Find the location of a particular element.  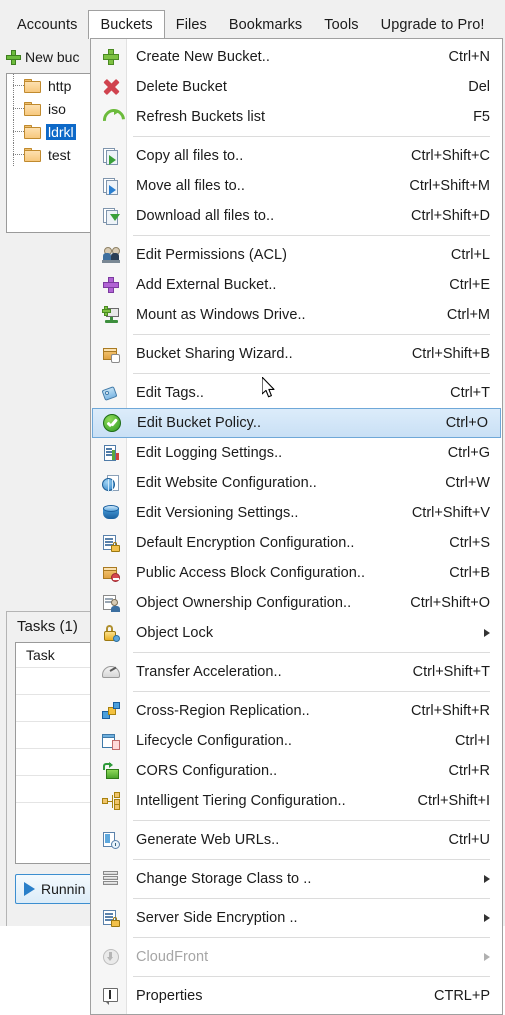

download-files-icon is located at coordinates (111, 216).